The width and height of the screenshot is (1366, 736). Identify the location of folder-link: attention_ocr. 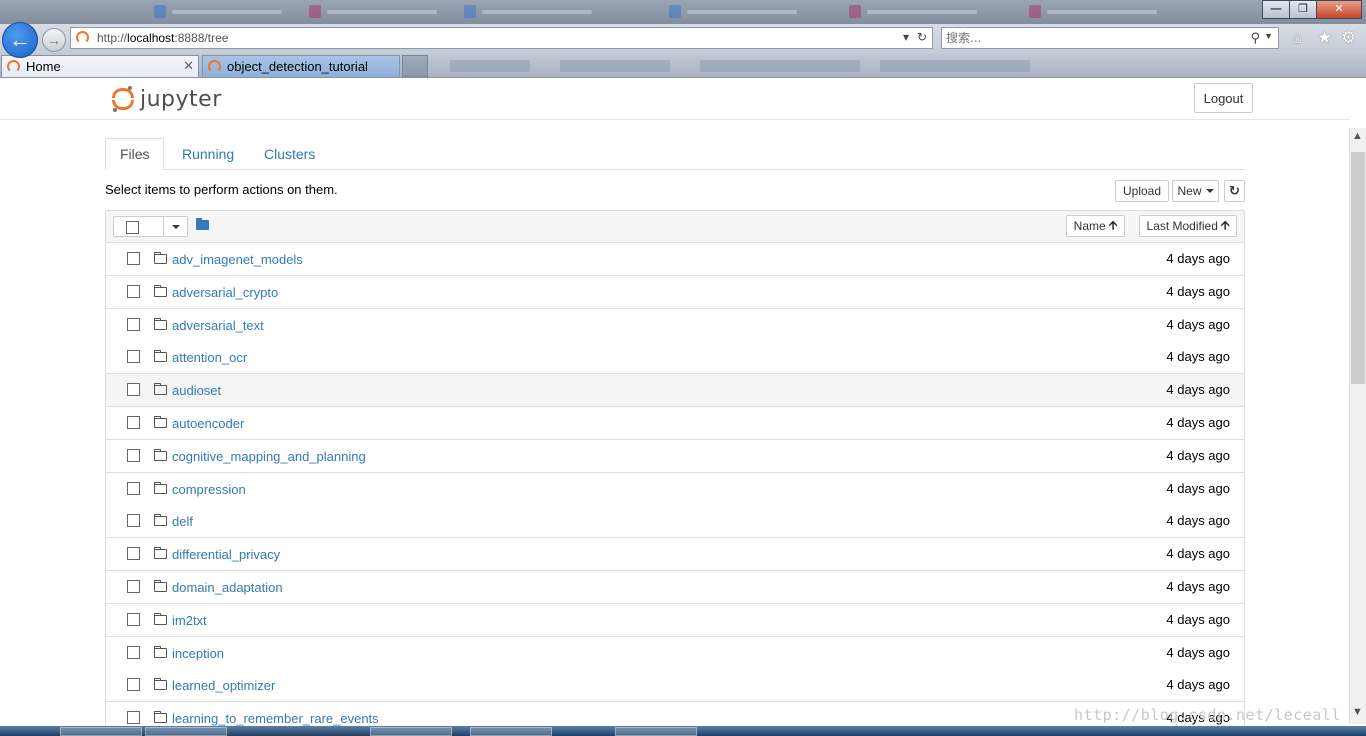
(209, 357).